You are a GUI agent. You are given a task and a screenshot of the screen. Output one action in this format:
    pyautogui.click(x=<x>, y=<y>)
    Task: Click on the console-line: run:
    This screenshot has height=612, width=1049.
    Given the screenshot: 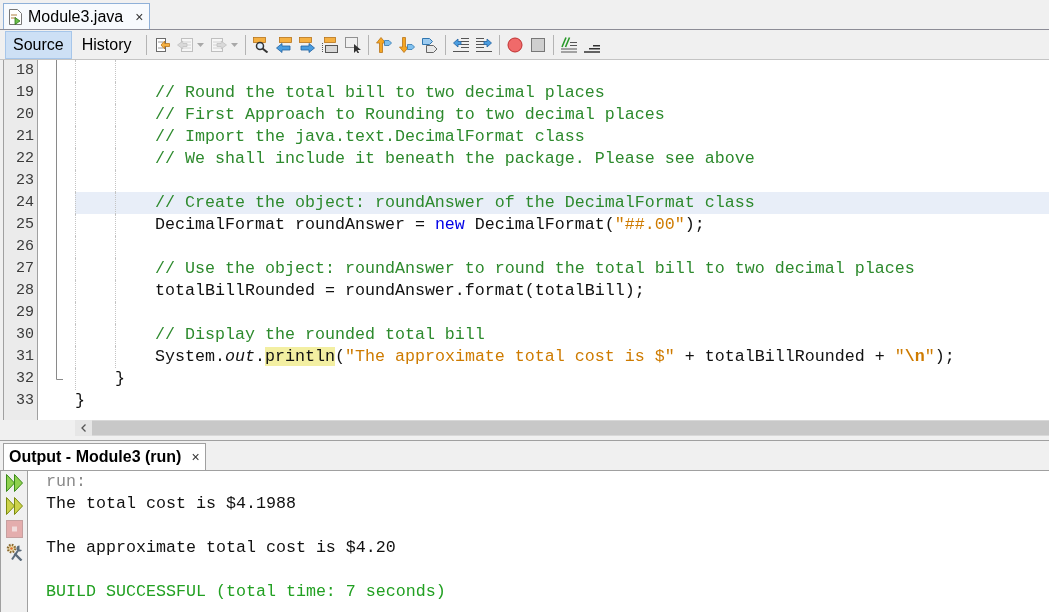 What is the action you would take?
    pyautogui.click(x=66, y=482)
    